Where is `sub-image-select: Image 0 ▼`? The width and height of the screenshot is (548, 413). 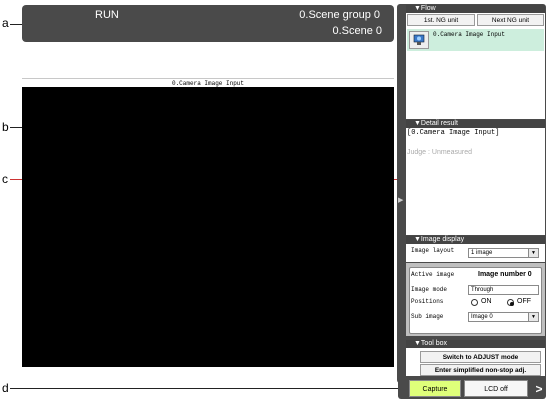
sub-image-select: Image 0 ▼ is located at coordinates (503, 317).